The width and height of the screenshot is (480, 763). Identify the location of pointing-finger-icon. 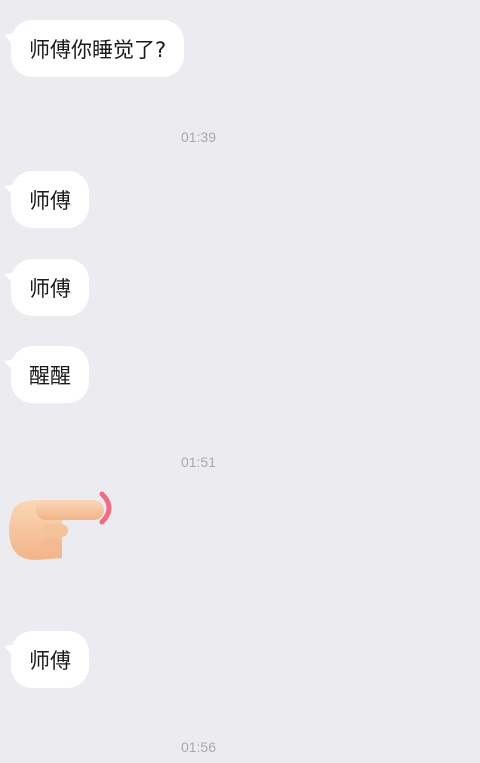
(60, 525).